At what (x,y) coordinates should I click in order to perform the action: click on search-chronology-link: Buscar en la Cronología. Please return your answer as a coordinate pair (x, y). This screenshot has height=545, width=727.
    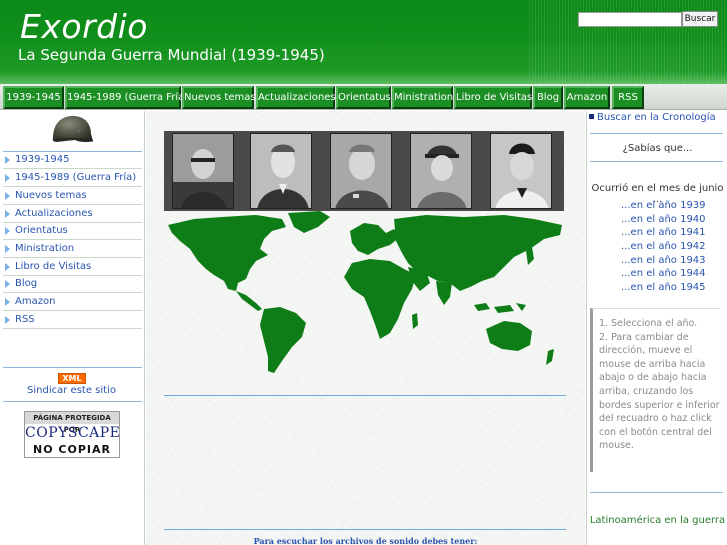
    Looking at the image, I should click on (657, 117).